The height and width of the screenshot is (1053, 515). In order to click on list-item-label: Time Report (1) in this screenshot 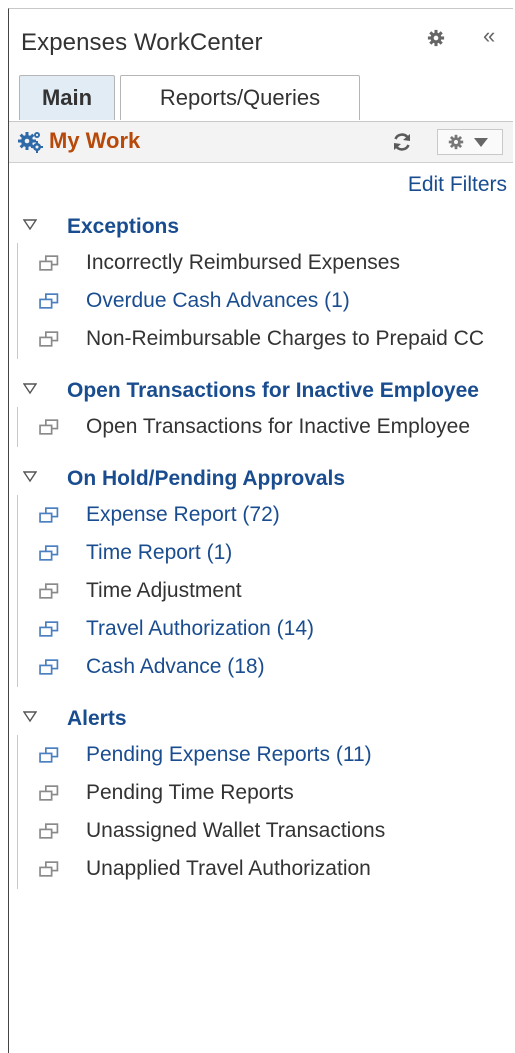, I will do `click(299, 551)`.